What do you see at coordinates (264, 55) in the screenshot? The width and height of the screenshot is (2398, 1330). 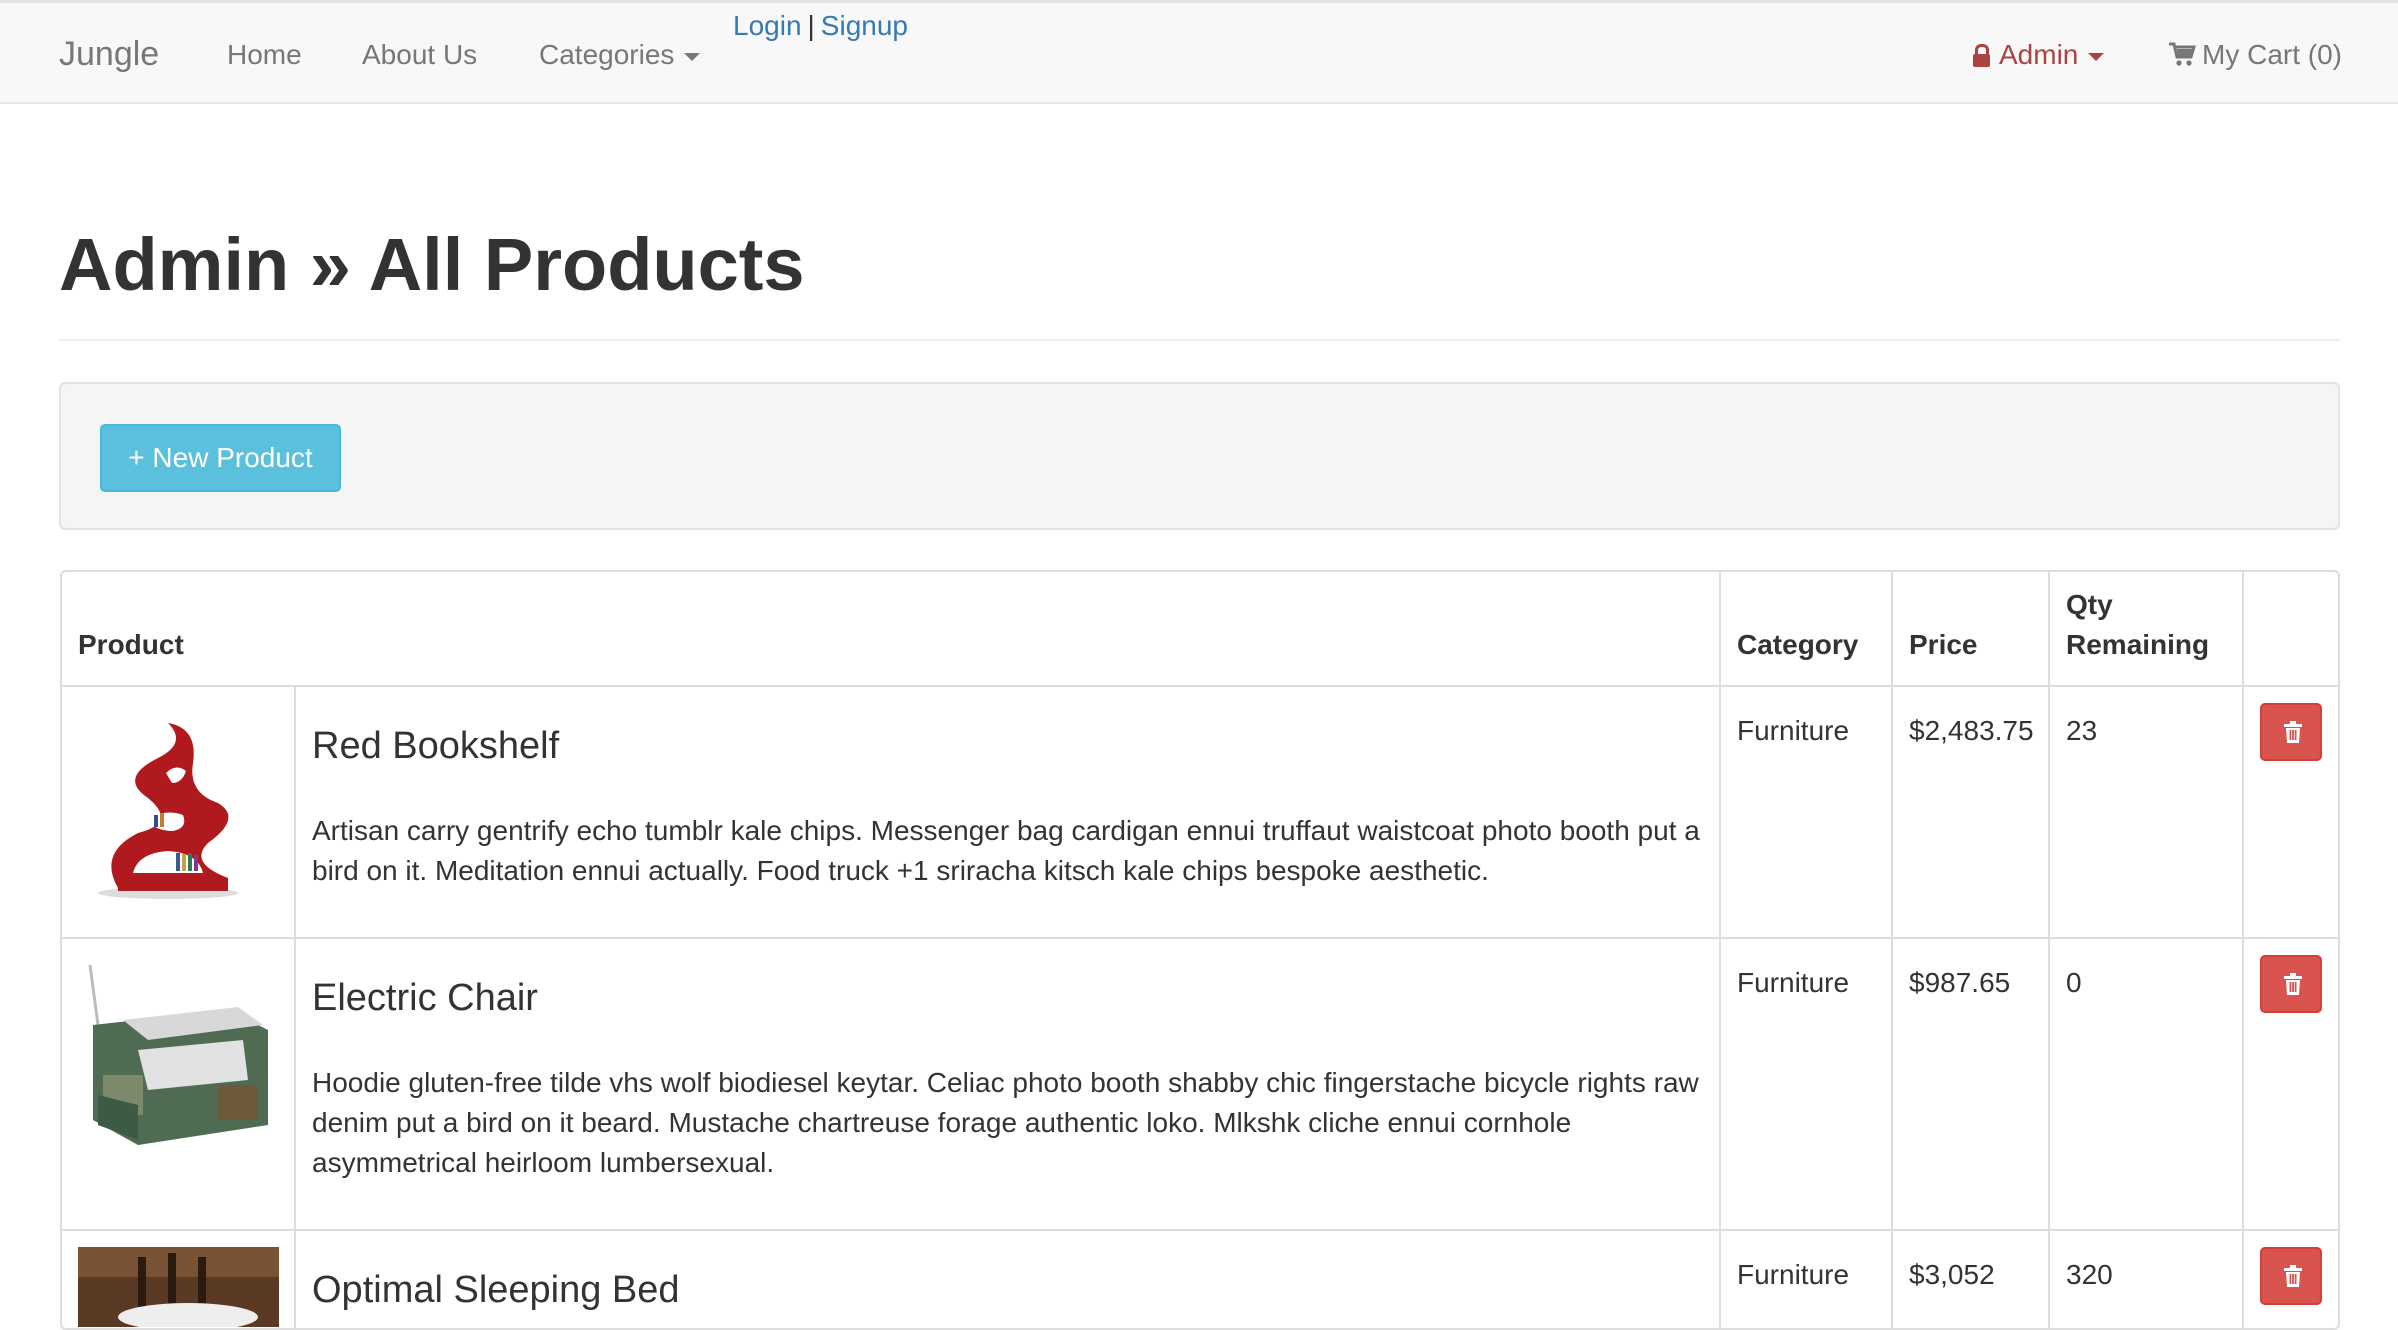 I see `nav-home-link: Home` at bounding box center [264, 55].